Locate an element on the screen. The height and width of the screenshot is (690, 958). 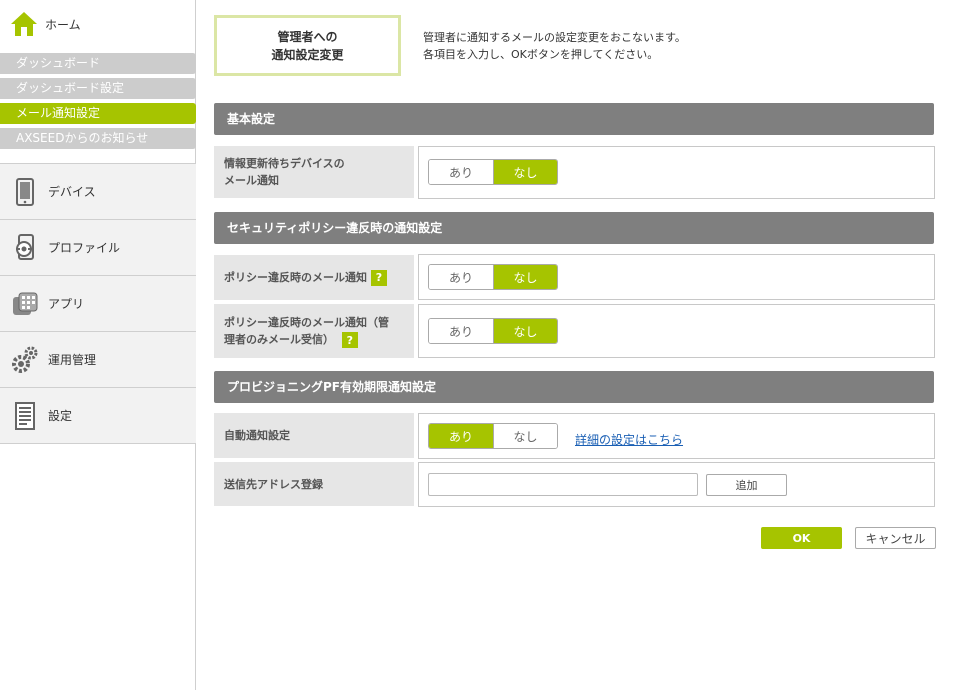
row-label-text: 自動通知設定 is located at coordinates (257, 435).